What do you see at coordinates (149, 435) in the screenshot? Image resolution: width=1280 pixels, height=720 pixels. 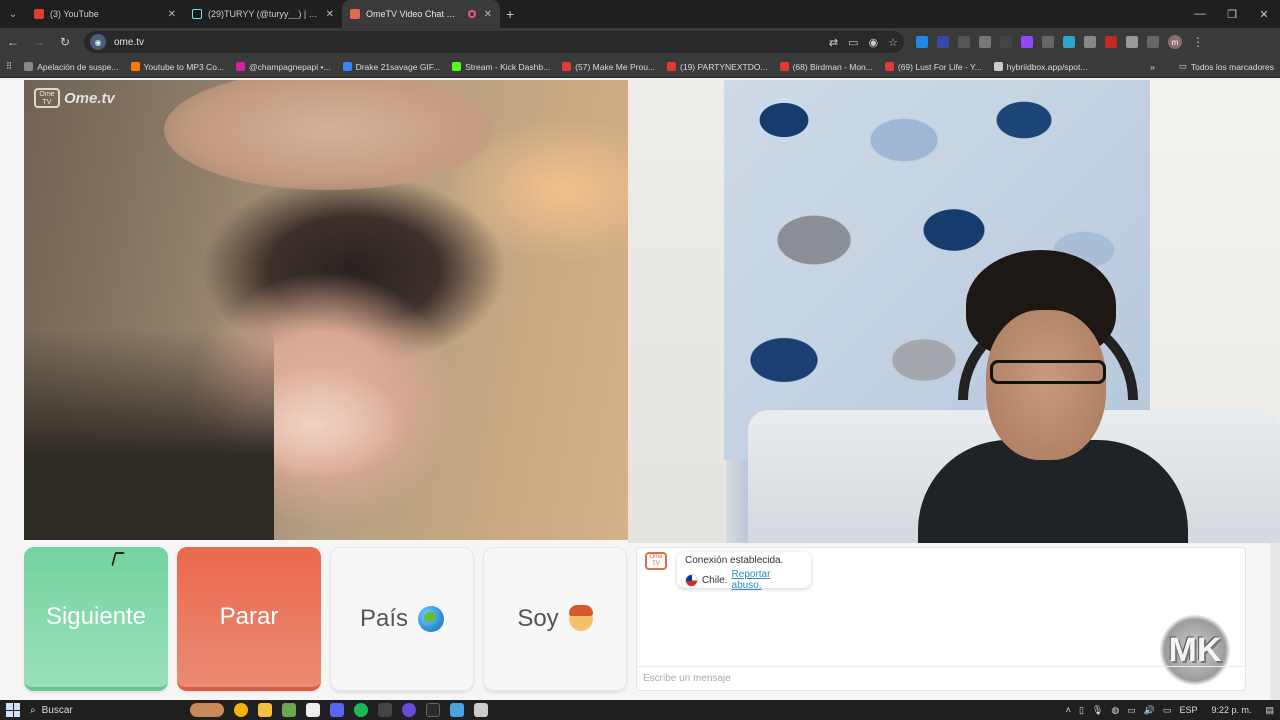 I see `video-shadow` at bounding box center [149, 435].